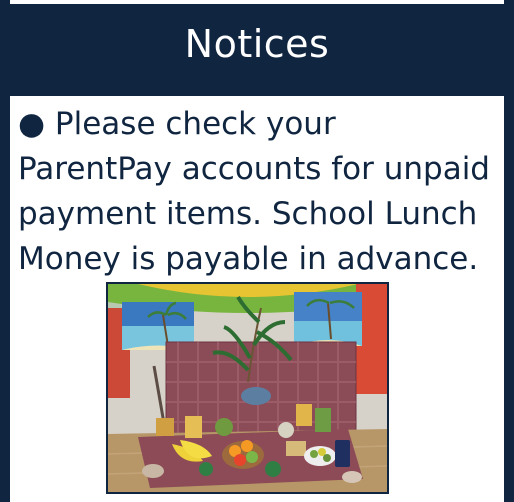 Image resolution: width=514 pixels, height=502 pixels. I want to click on notices-title: Notices, so click(257, 44).